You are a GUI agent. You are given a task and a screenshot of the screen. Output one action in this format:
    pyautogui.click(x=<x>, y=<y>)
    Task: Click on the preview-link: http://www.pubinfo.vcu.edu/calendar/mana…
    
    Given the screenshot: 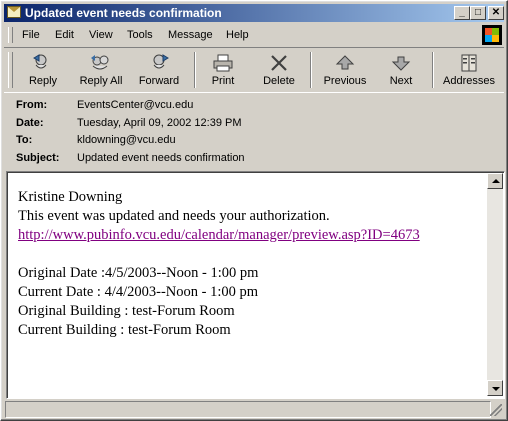 What is the action you would take?
    pyautogui.click(x=219, y=235)
    